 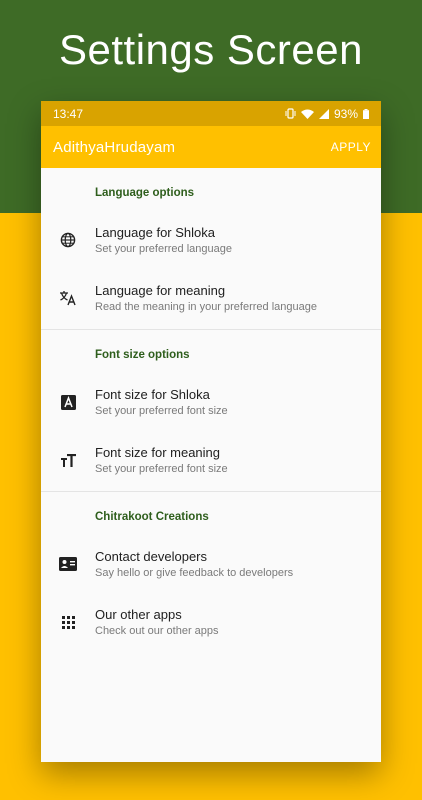 I want to click on wifi-icon, so click(x=307, y=114).